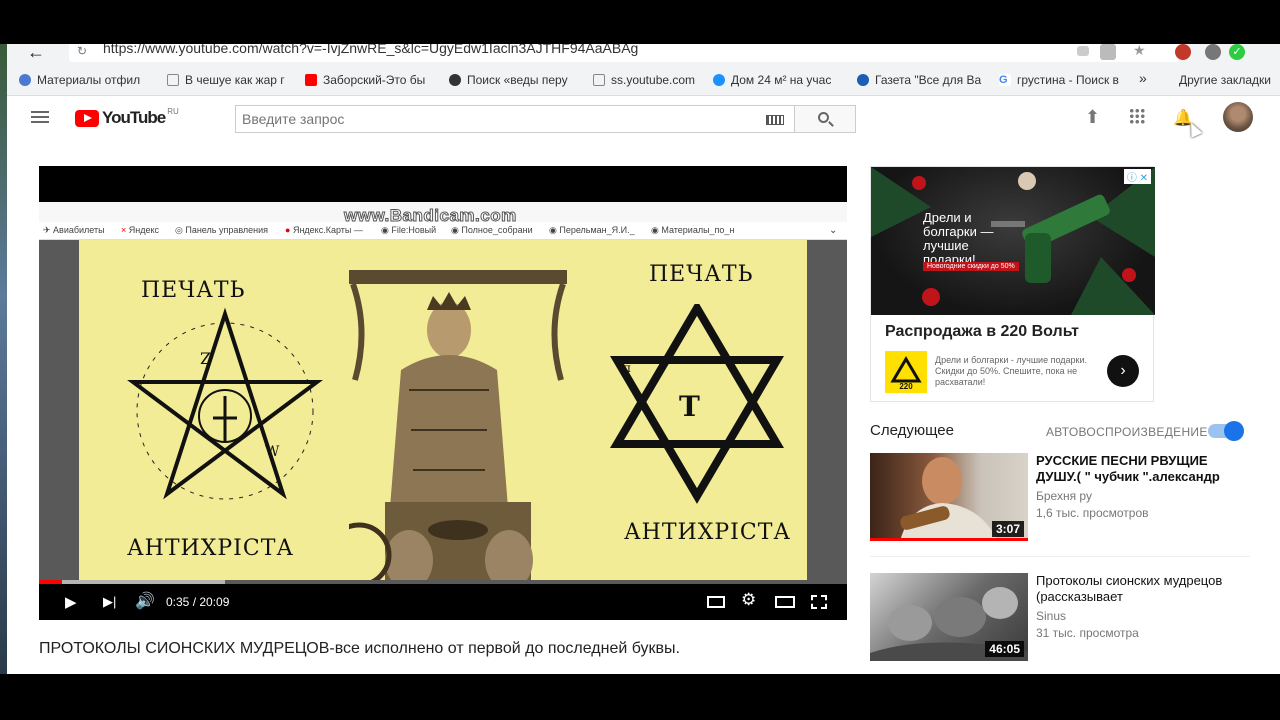  Describe the element at coordinates (825, 119) in the screenshot. I see `search-button` at that location.